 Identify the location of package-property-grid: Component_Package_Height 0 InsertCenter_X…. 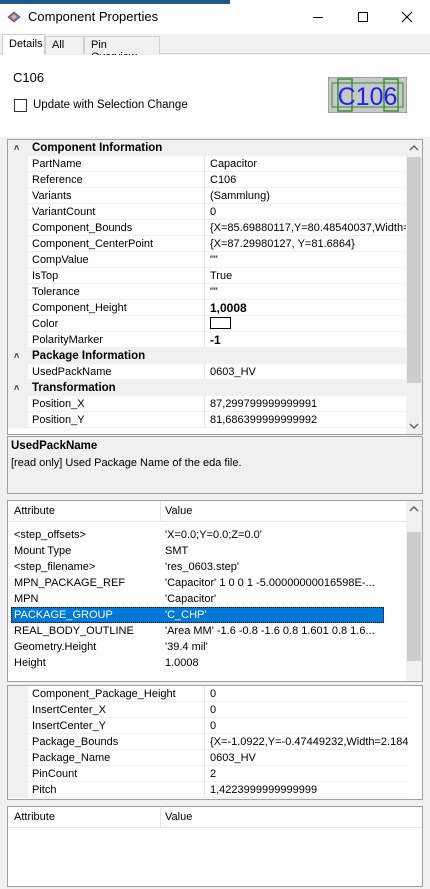
(215, 742).